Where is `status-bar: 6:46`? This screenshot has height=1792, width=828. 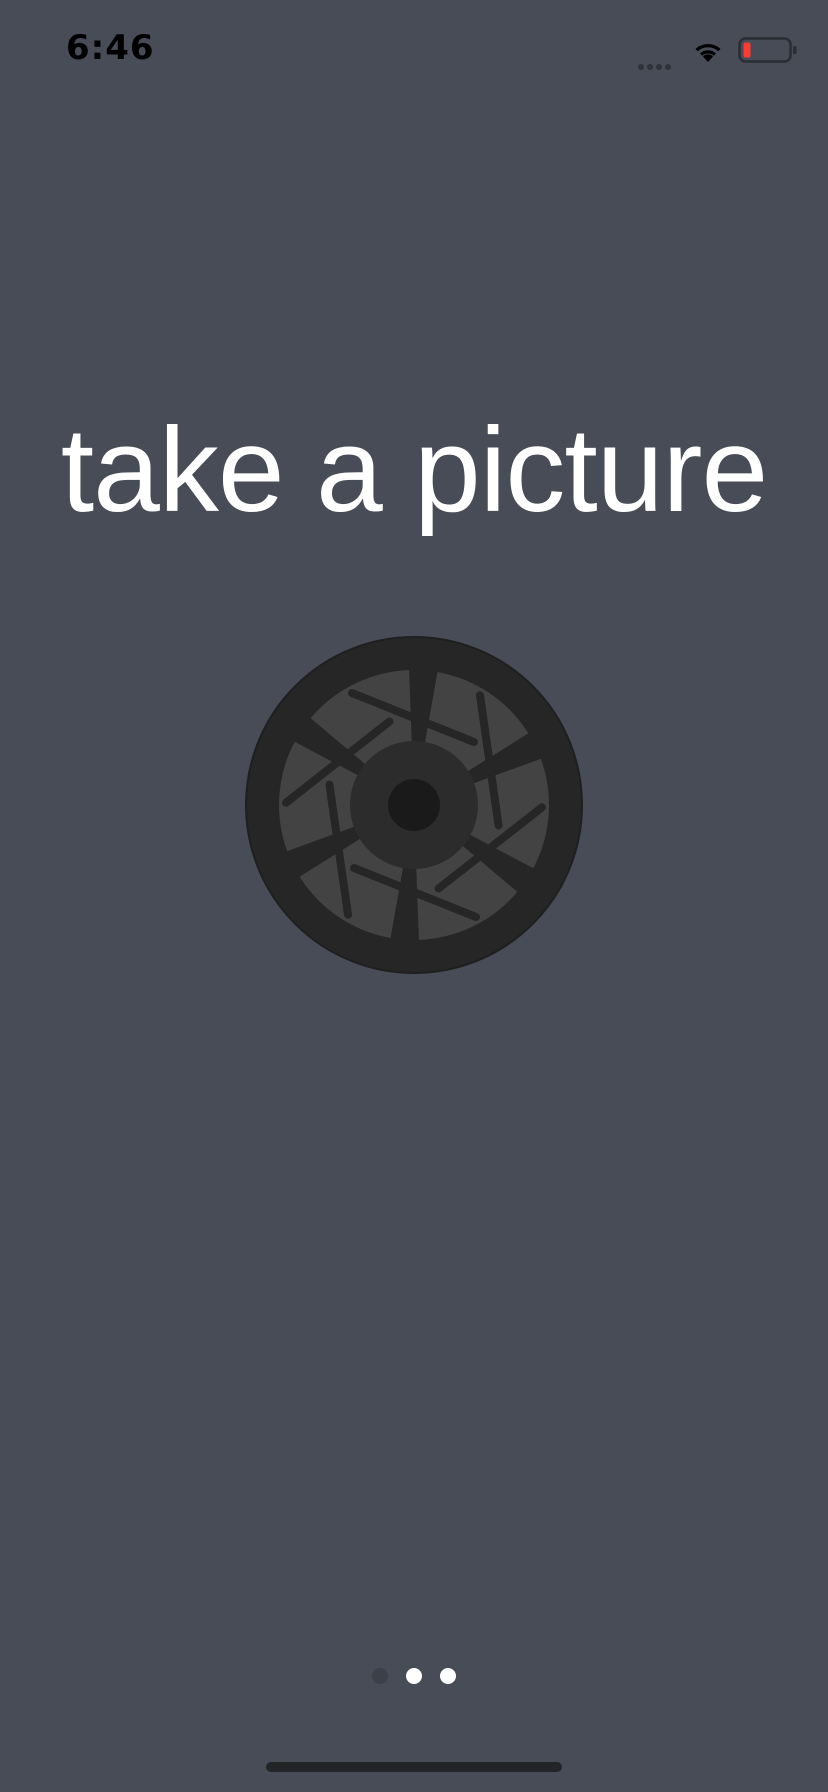 status-bar: 6:46 is located at coordinates (414, 50).